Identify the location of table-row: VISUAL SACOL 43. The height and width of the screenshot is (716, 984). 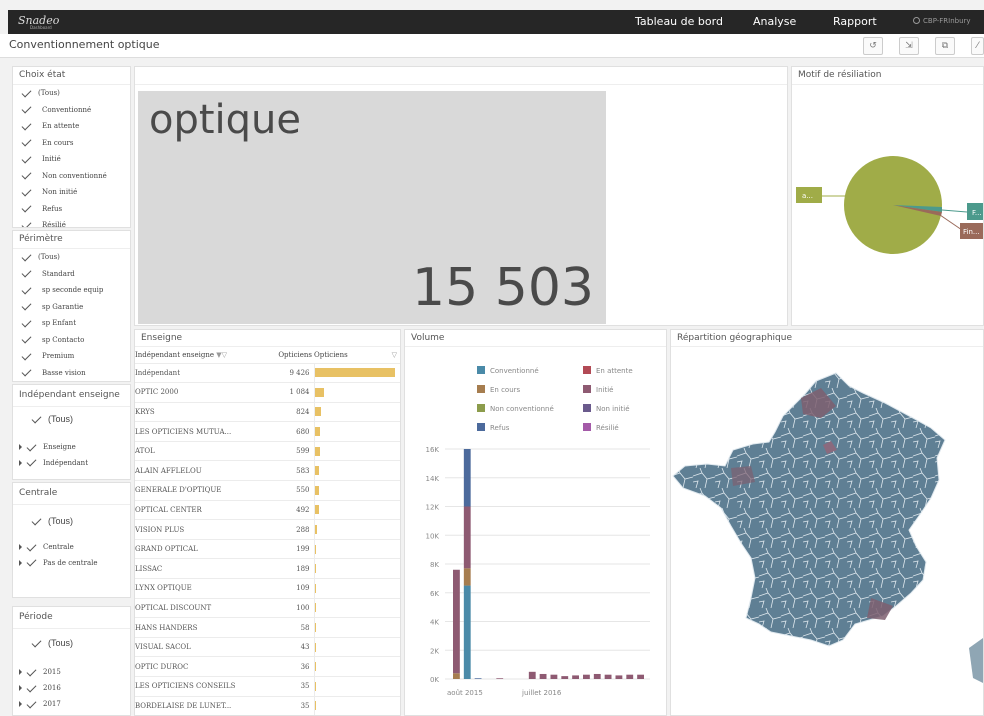
(267, 647).